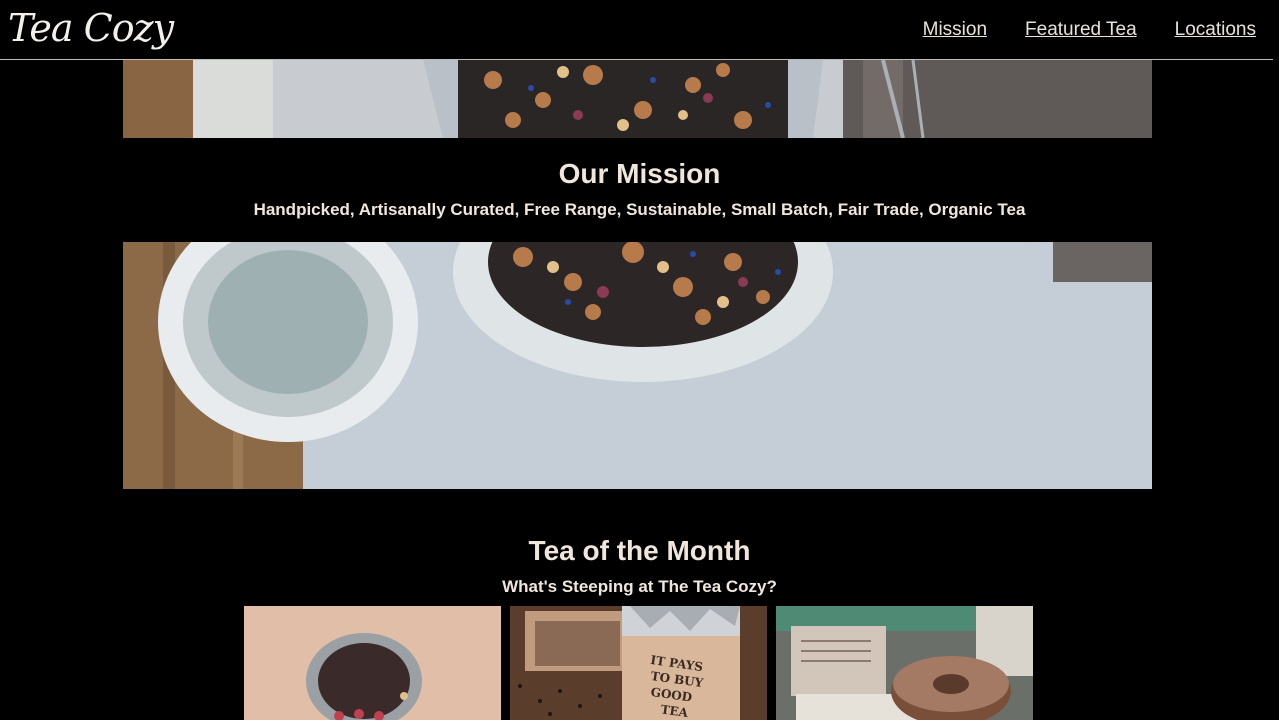 Image resolution: width=1279 pixels, height=720 pixels. I want to click on nav-link-locations: Locations, so click(1215, 30).